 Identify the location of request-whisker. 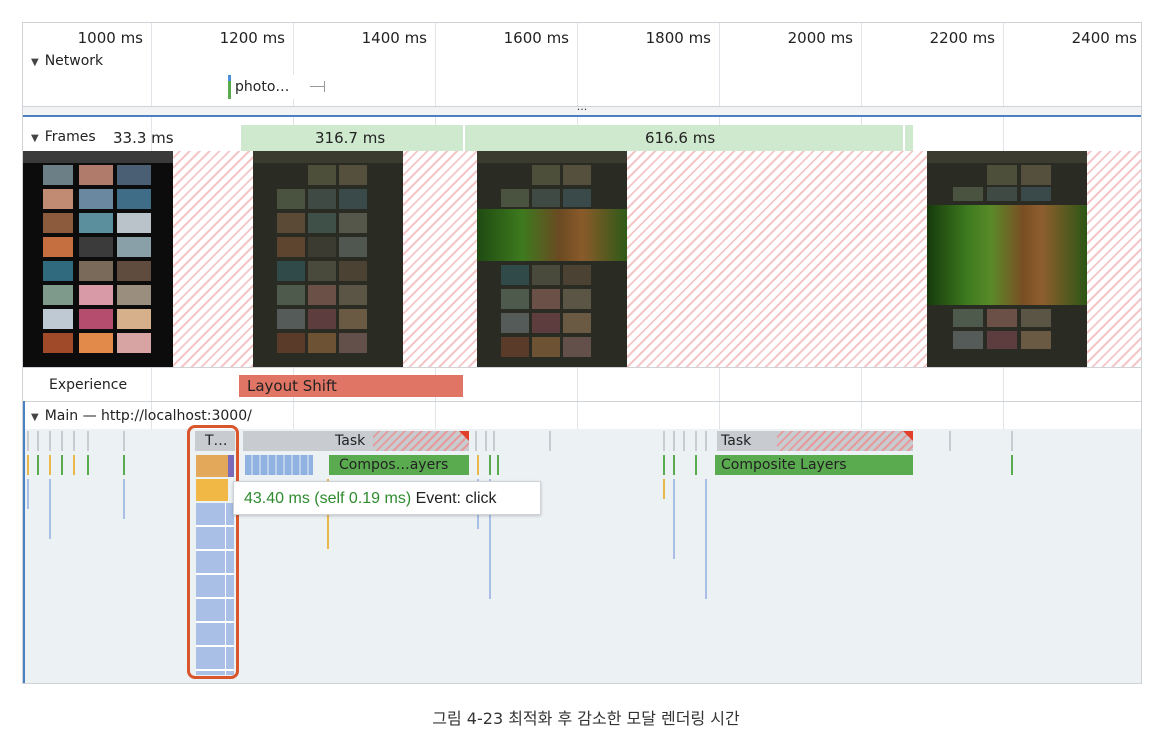
(317, 86).